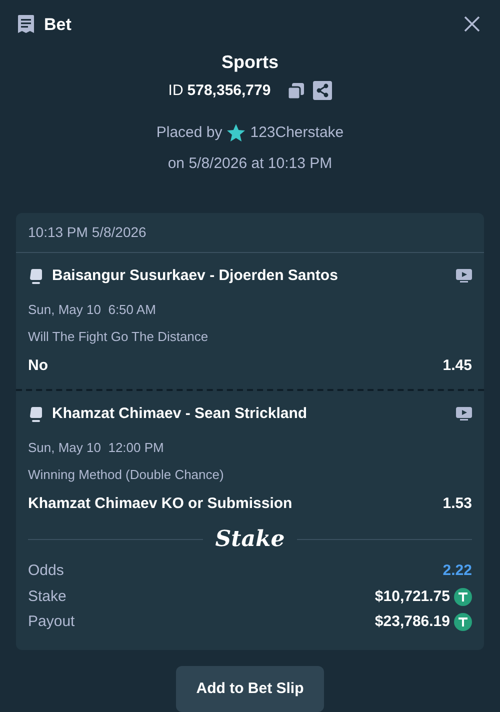  Describe the element at coordinates (250, 689) in the screenshot. I see `add-to-bet-slip-button: Add to Bet Slip` at that location.